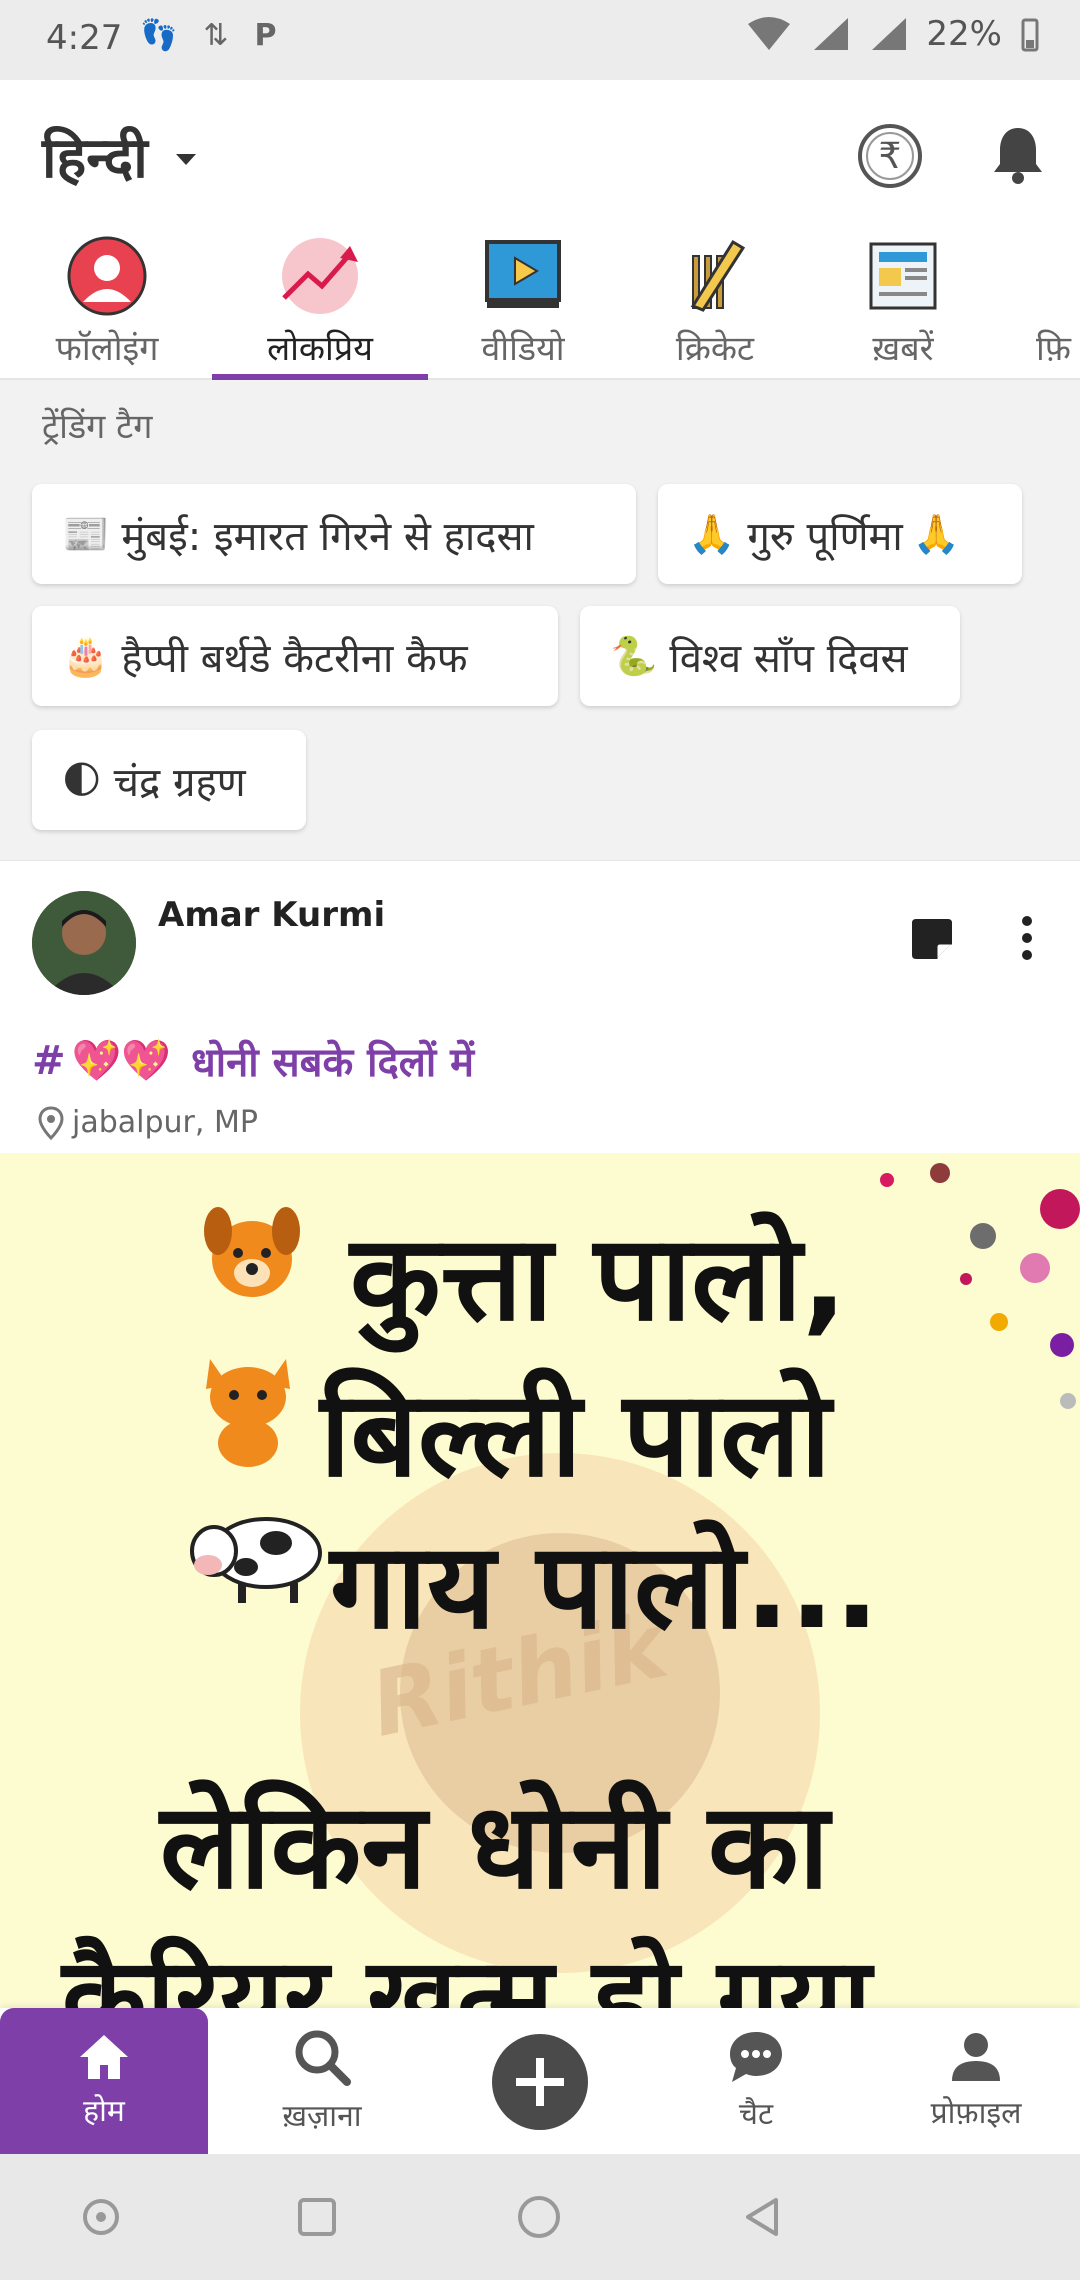 This screenshot has height=2280, width=1080. I want to click on cow-icon, so click(256, 1560).